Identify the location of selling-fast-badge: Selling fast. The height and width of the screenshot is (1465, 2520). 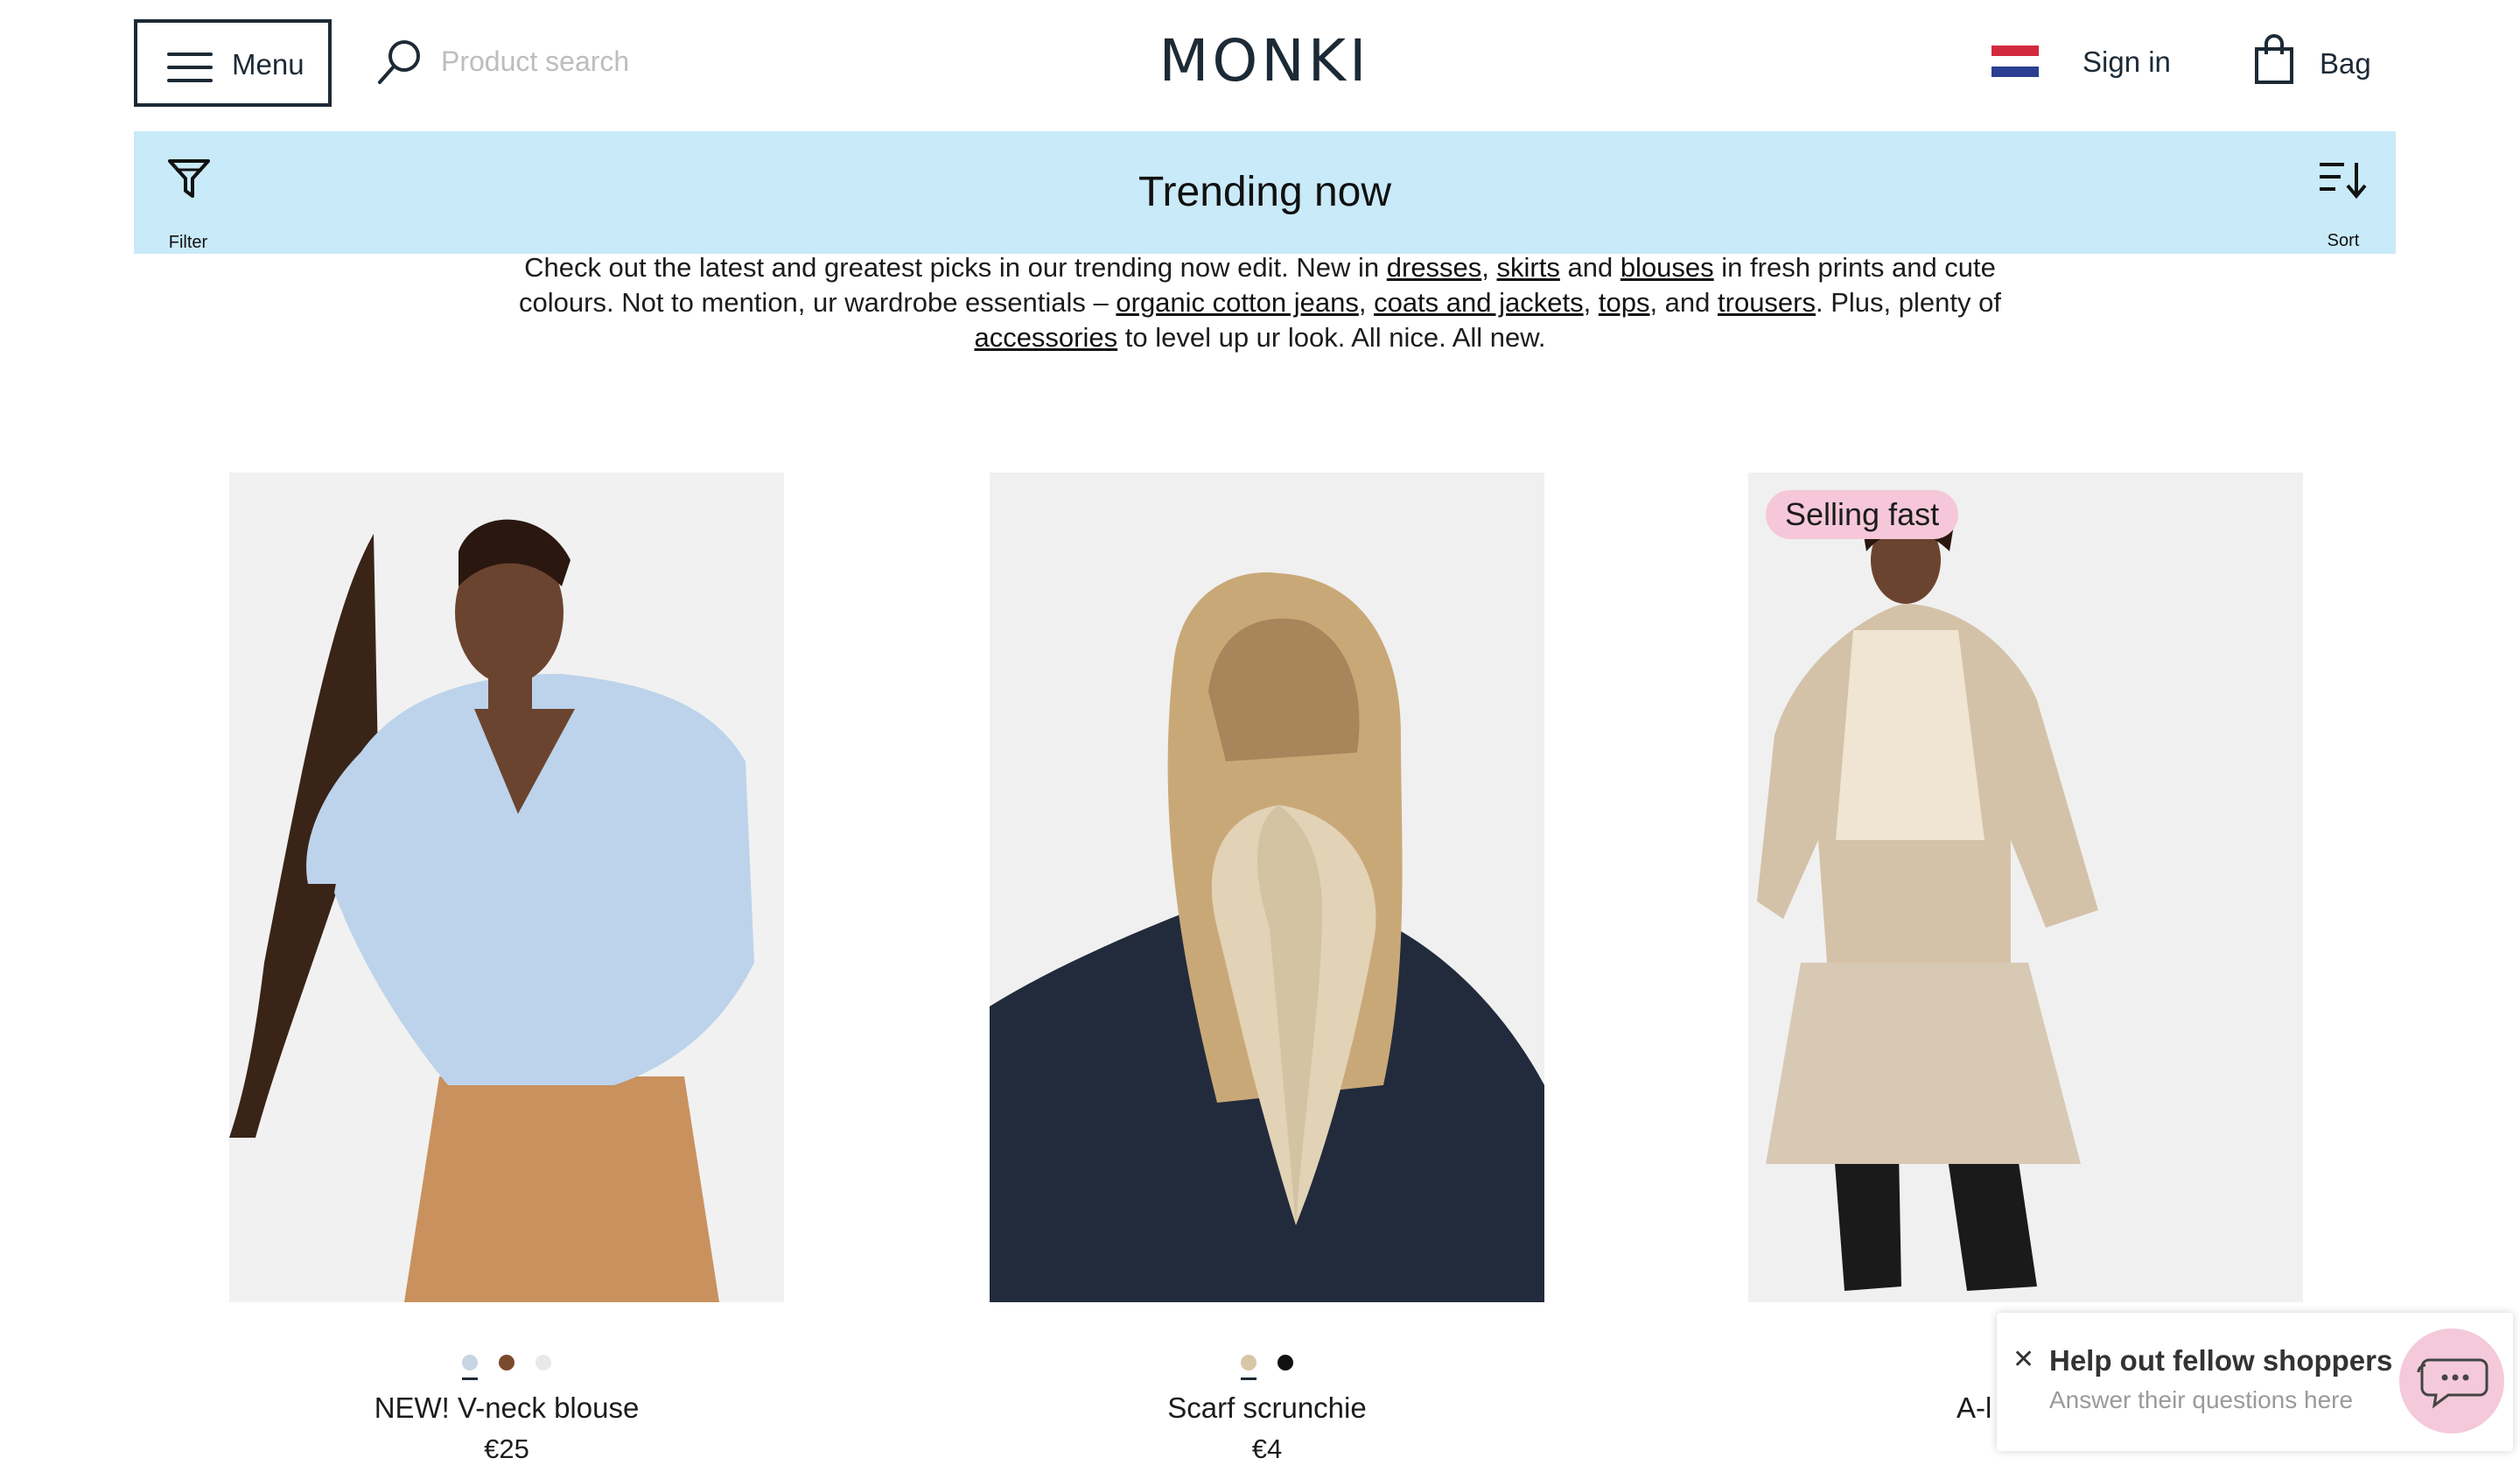
(1862, 514).